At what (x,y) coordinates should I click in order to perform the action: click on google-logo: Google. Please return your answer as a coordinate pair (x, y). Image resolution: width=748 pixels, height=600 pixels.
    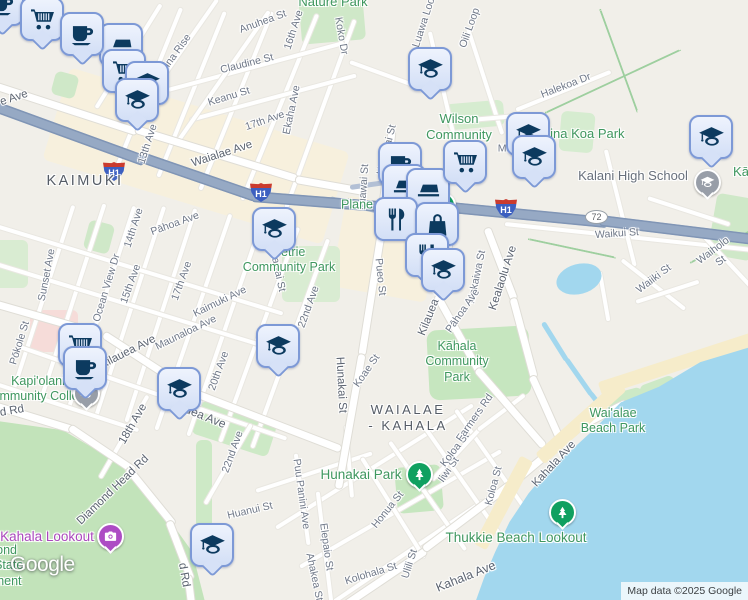
    Looking at the image, I should click on (42, 565).